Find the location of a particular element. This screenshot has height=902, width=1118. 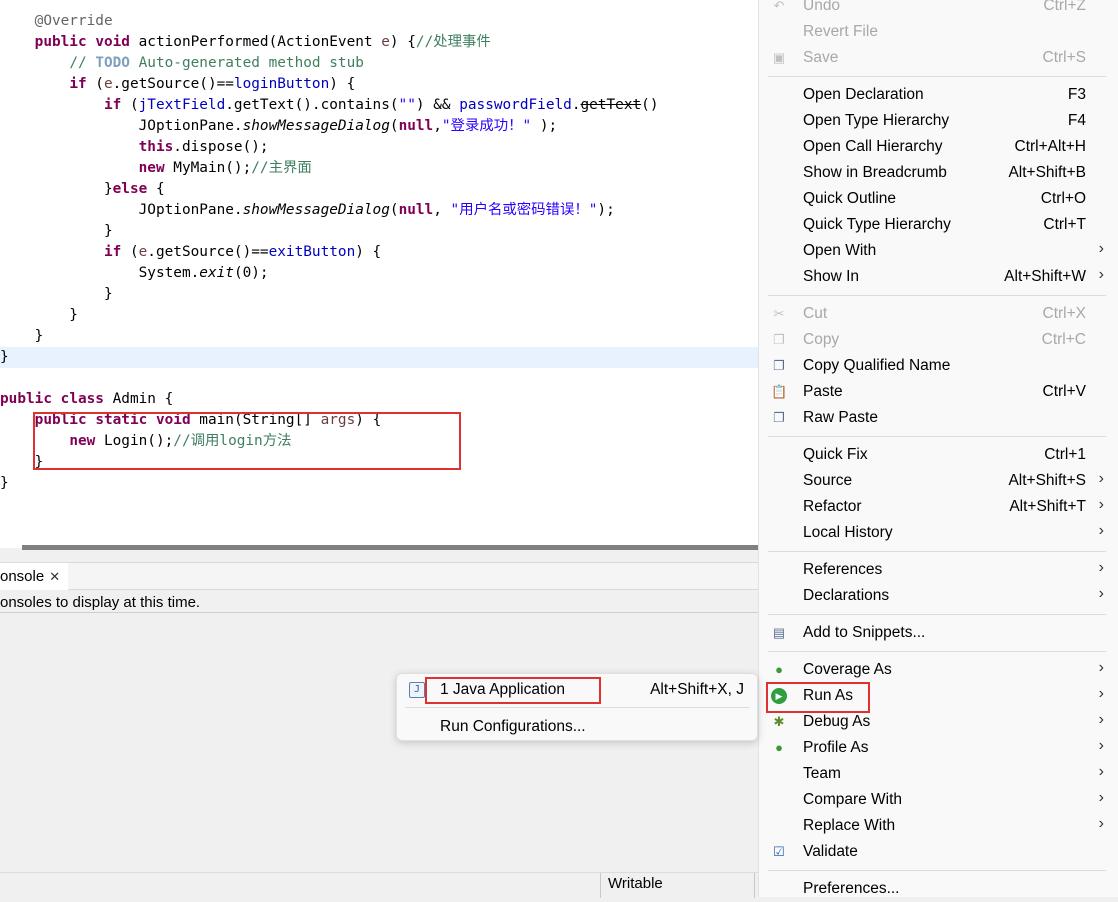

menu-item-show-in: Show In Alt+Shift+W › is located at coordinates (938, 277).